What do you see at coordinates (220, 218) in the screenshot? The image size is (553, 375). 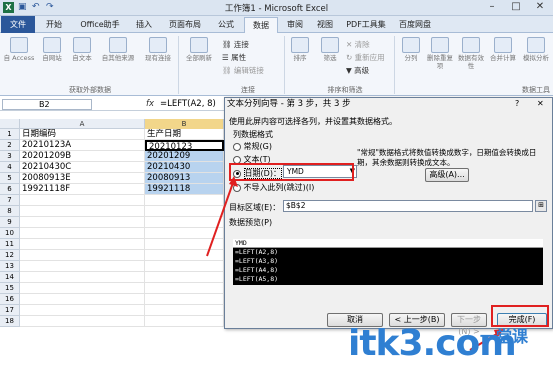 I see `arrow-to-date-option` at bounding box center [220, 218].